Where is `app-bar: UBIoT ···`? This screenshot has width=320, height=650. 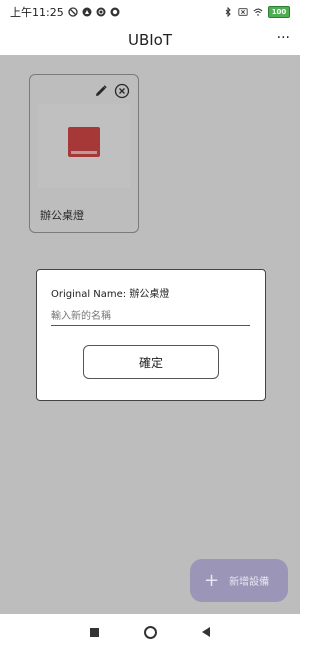
app-bar: UBIoT ··· is located at coordinates (150, 39).